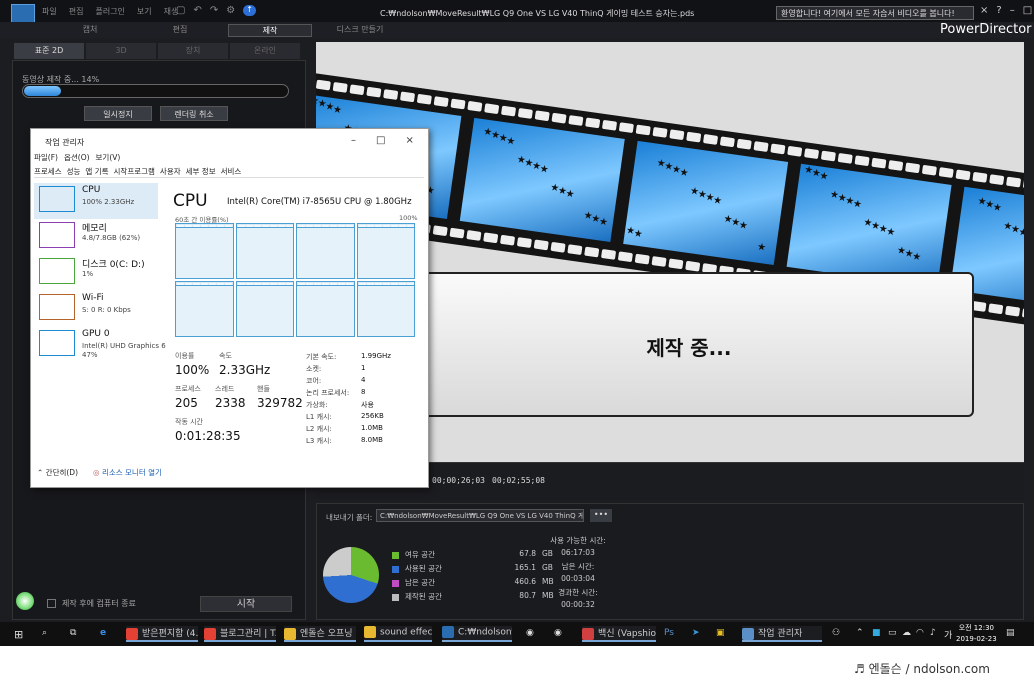  Describe the element at coordinates (134, 171) in the screenshot. I see `tab-startup: 시작프로그램` at that location.